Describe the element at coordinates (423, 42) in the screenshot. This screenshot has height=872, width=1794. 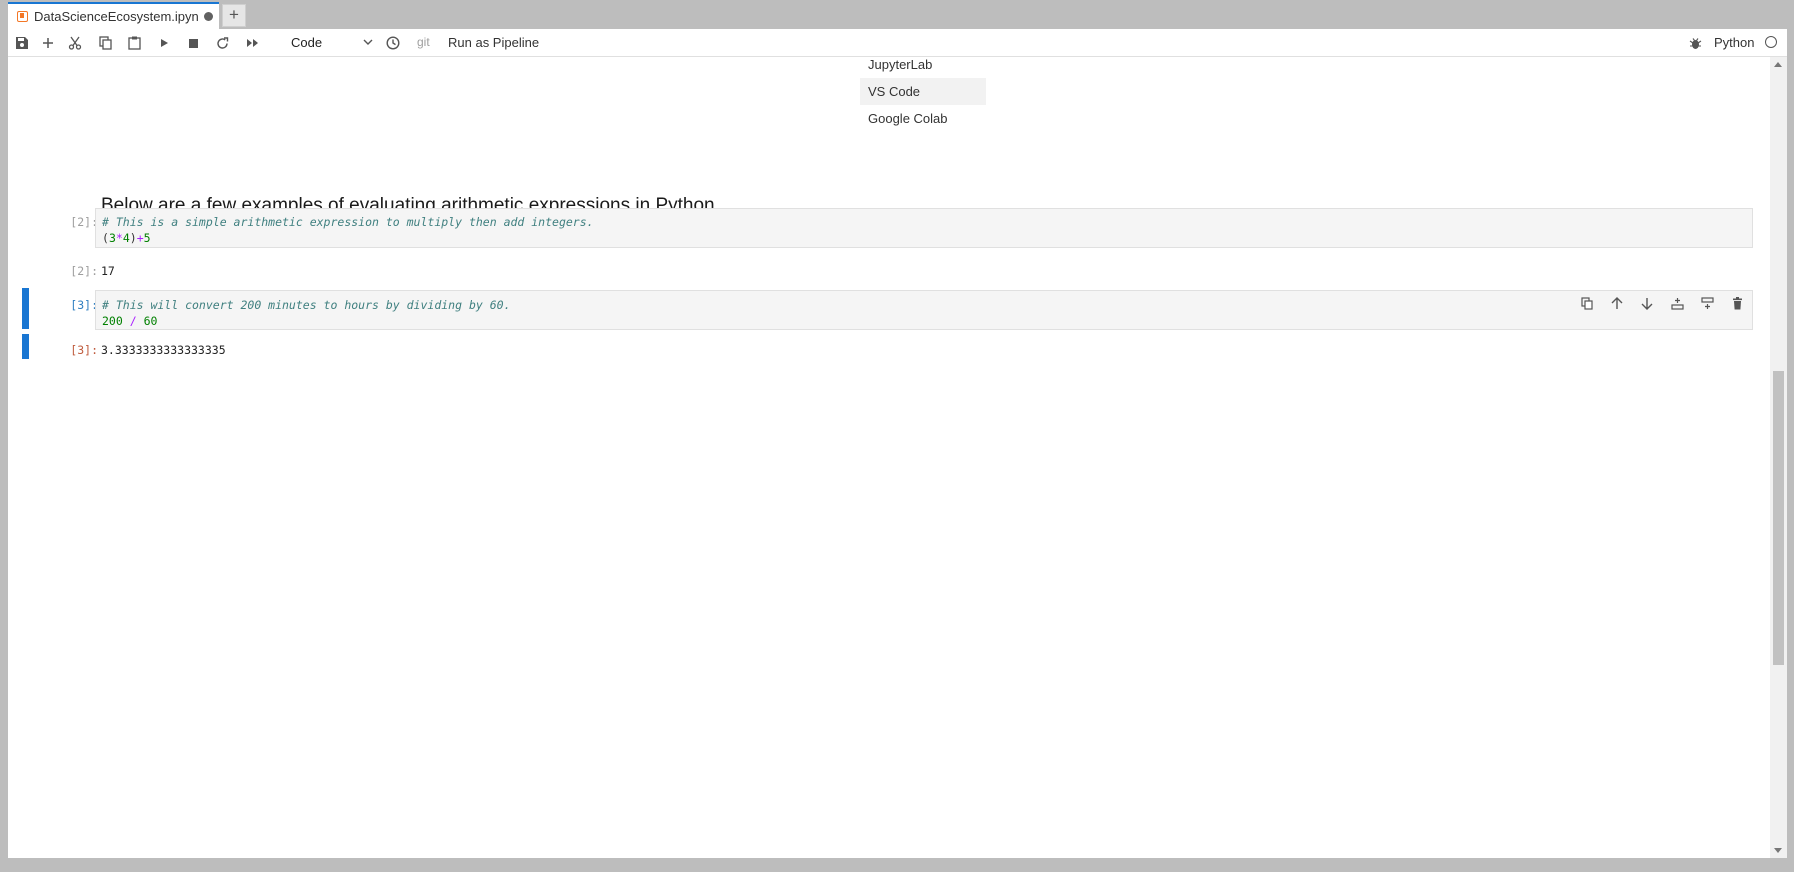
I see `git-button: git` at that location.